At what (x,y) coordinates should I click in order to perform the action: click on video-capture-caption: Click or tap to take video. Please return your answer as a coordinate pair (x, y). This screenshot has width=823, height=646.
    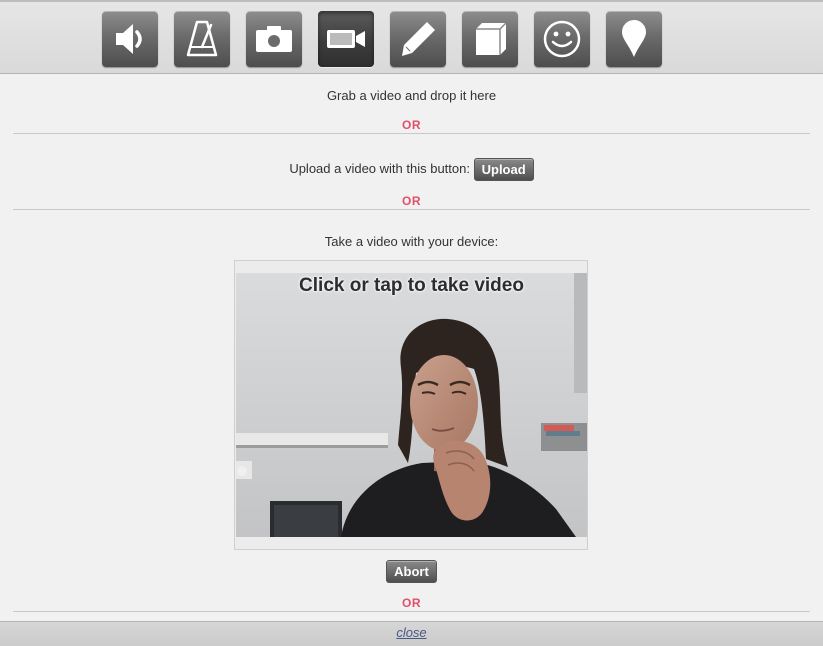
    Looking at the image, I should click on (411, 285).